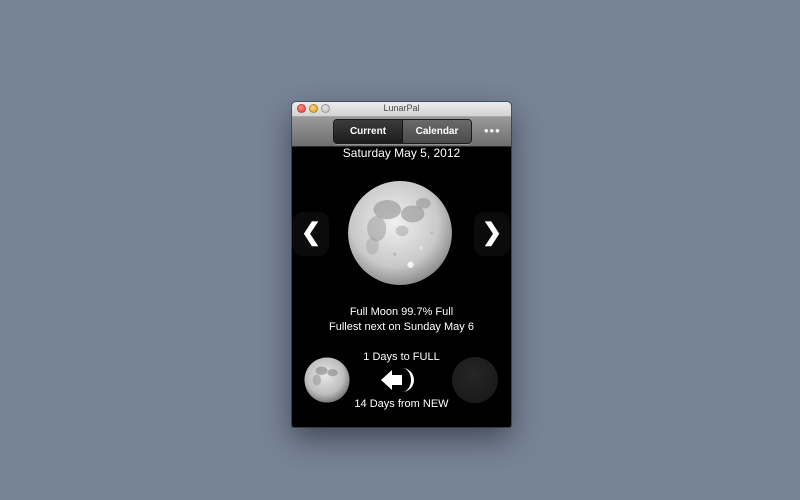 The image size is (800, 500). I want to click on new-moon-thumbnail, so click(475, 380).